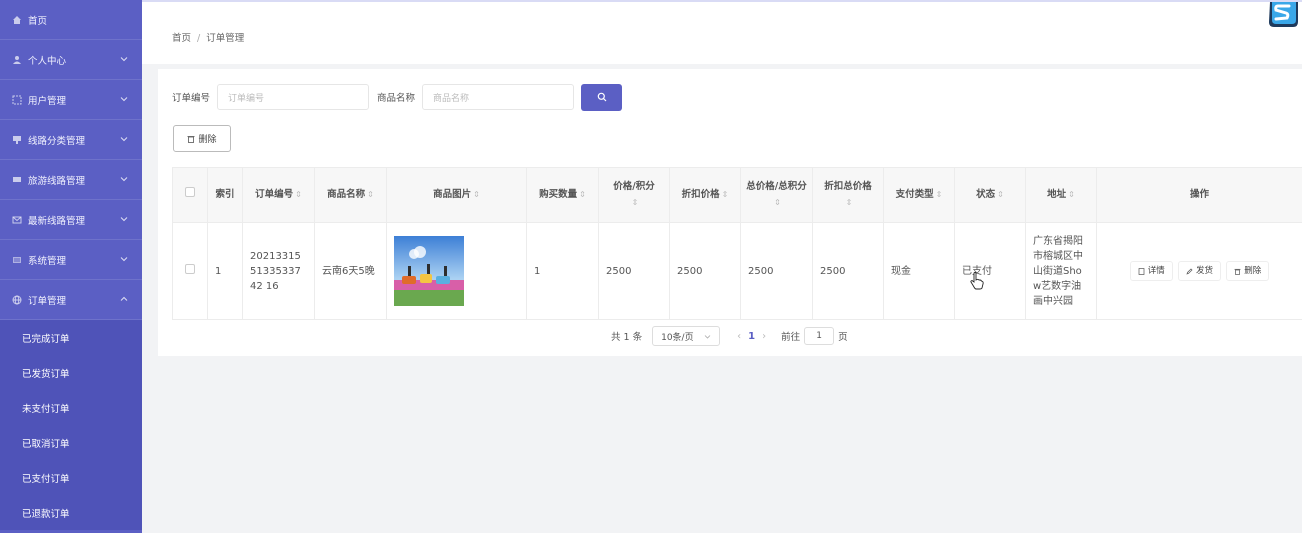 This screenshot has height=533, width=1302. What do you see at coordinates (776, 271) in the screenshot?
I see `cell-total-price: 2500` at bounding box center [776, 271].